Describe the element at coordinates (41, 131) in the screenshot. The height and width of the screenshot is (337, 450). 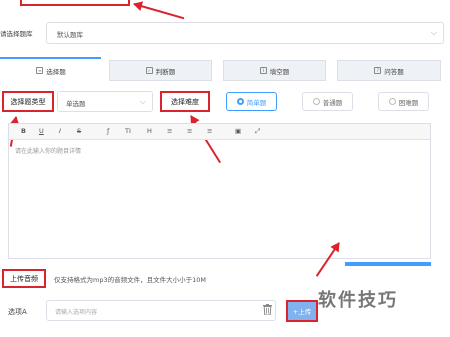
I see `underline-icon: U` at that location.